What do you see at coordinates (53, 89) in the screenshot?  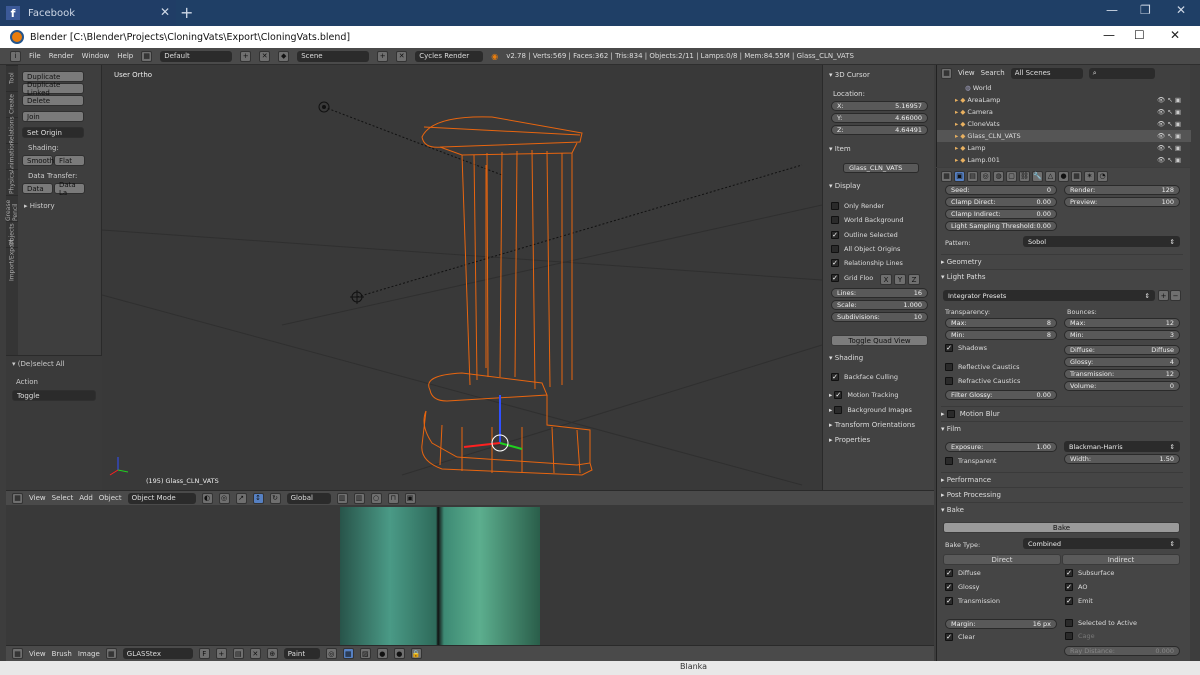 I see `duplicate-linked-button: Duplicate Linked` at bounding box center [53, 89].